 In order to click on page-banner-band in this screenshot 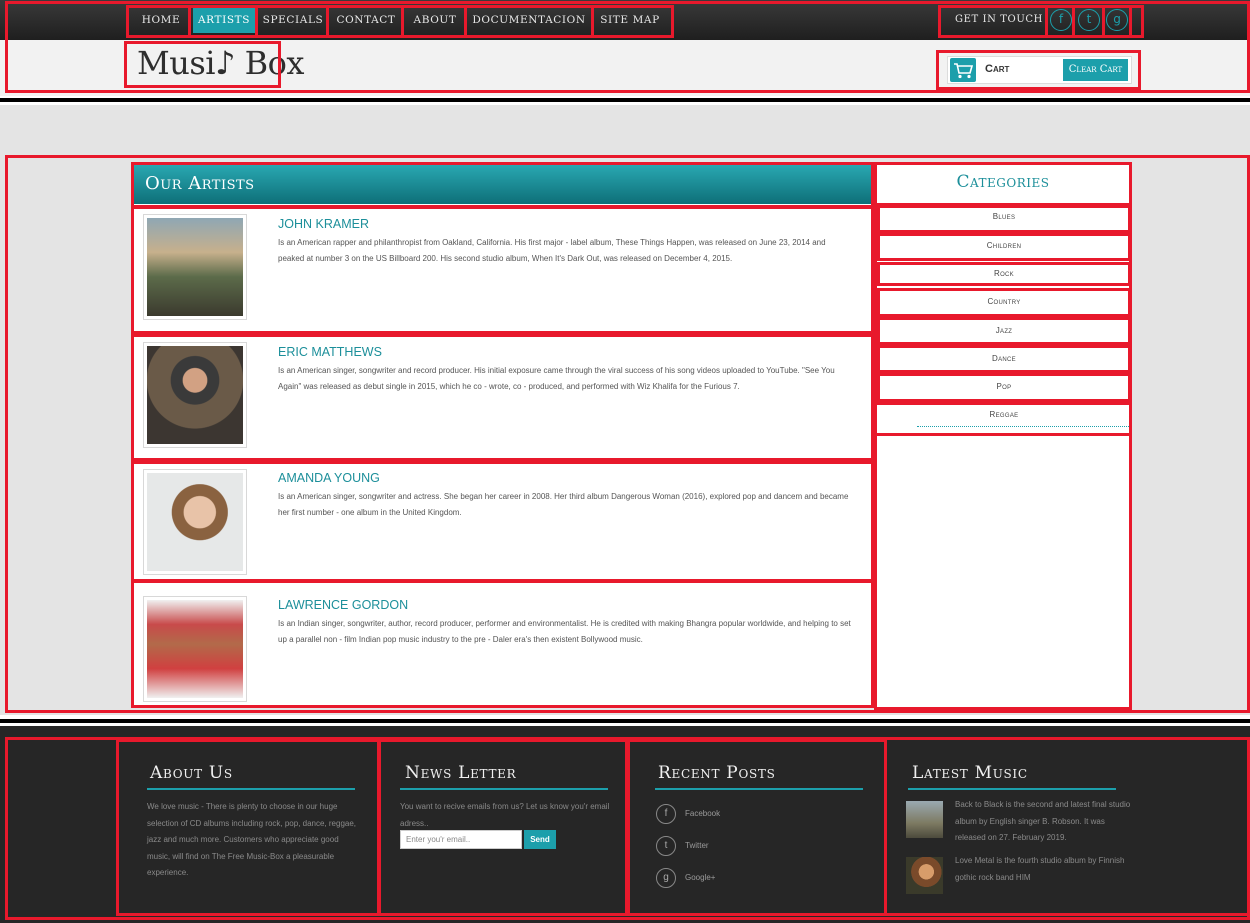, I will do `click(625, 130)`.